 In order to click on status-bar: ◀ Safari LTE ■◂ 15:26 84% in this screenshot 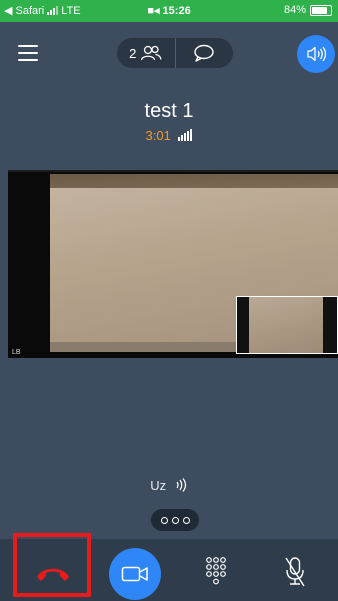, I will do `click(169, 11)`.